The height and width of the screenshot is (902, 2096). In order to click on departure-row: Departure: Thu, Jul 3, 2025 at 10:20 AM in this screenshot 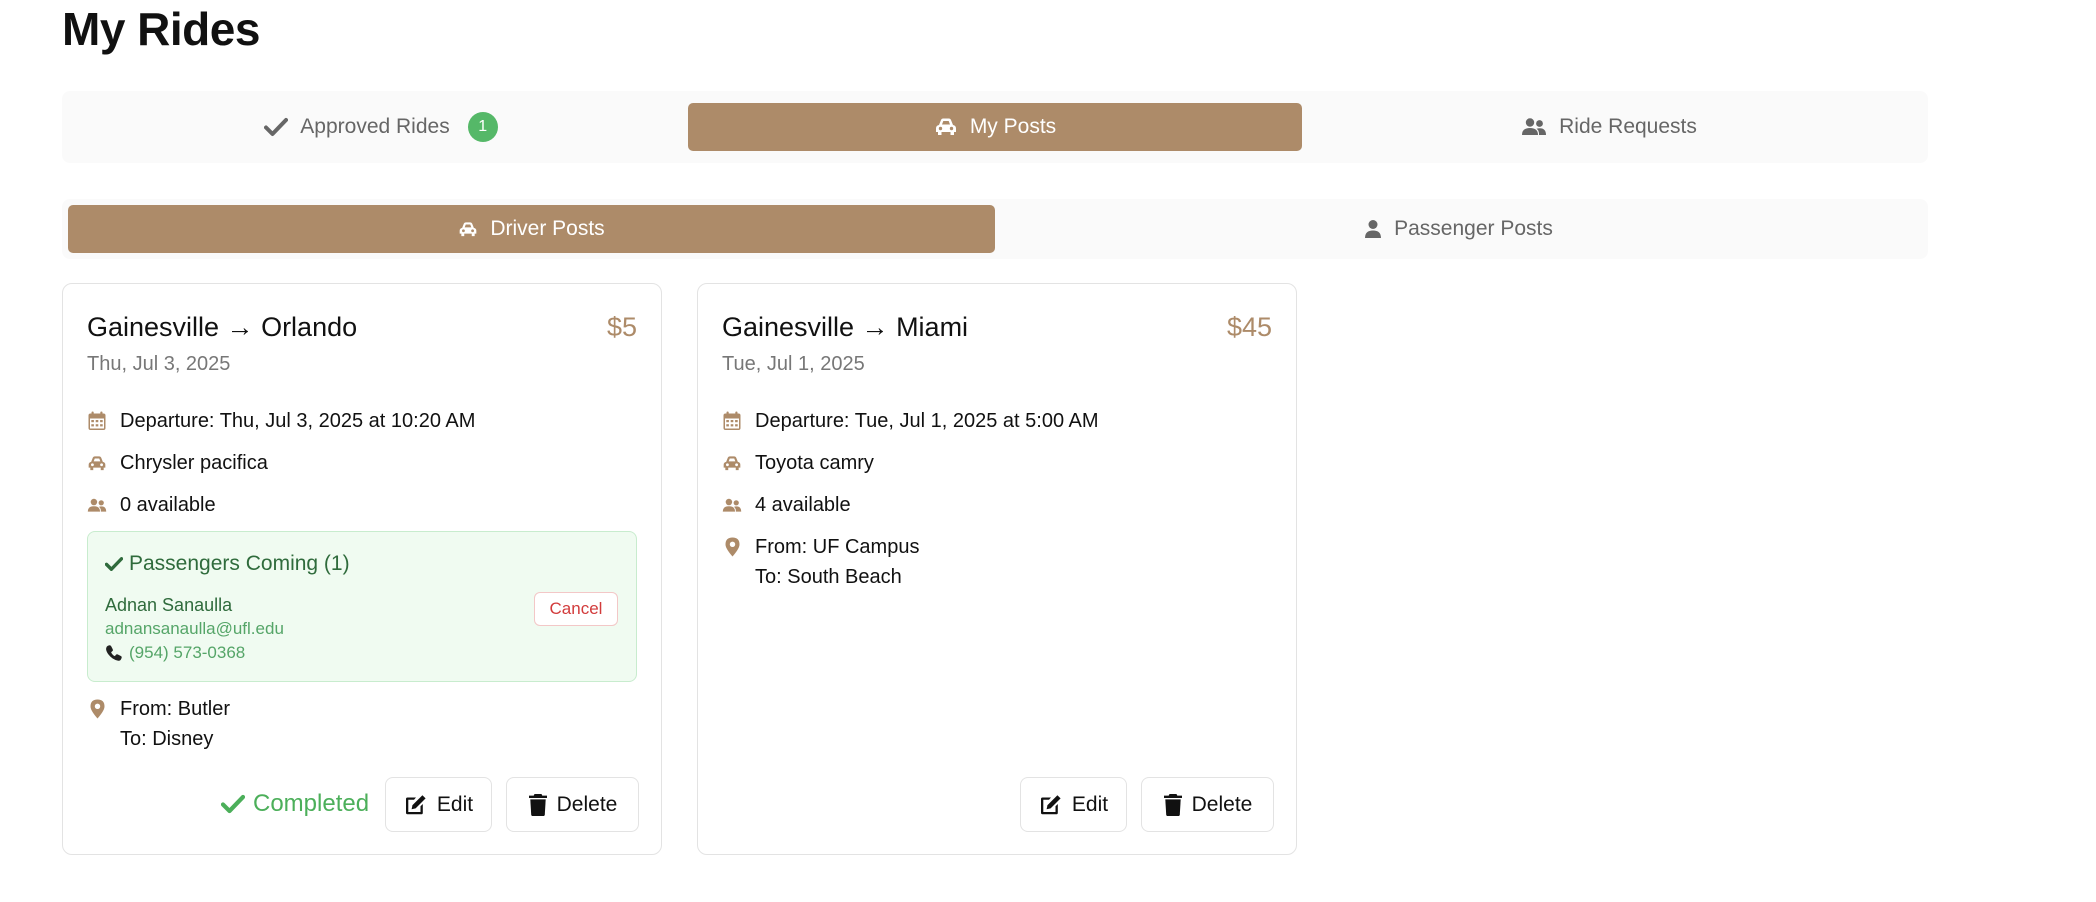, I will do `click(281, 421)`.